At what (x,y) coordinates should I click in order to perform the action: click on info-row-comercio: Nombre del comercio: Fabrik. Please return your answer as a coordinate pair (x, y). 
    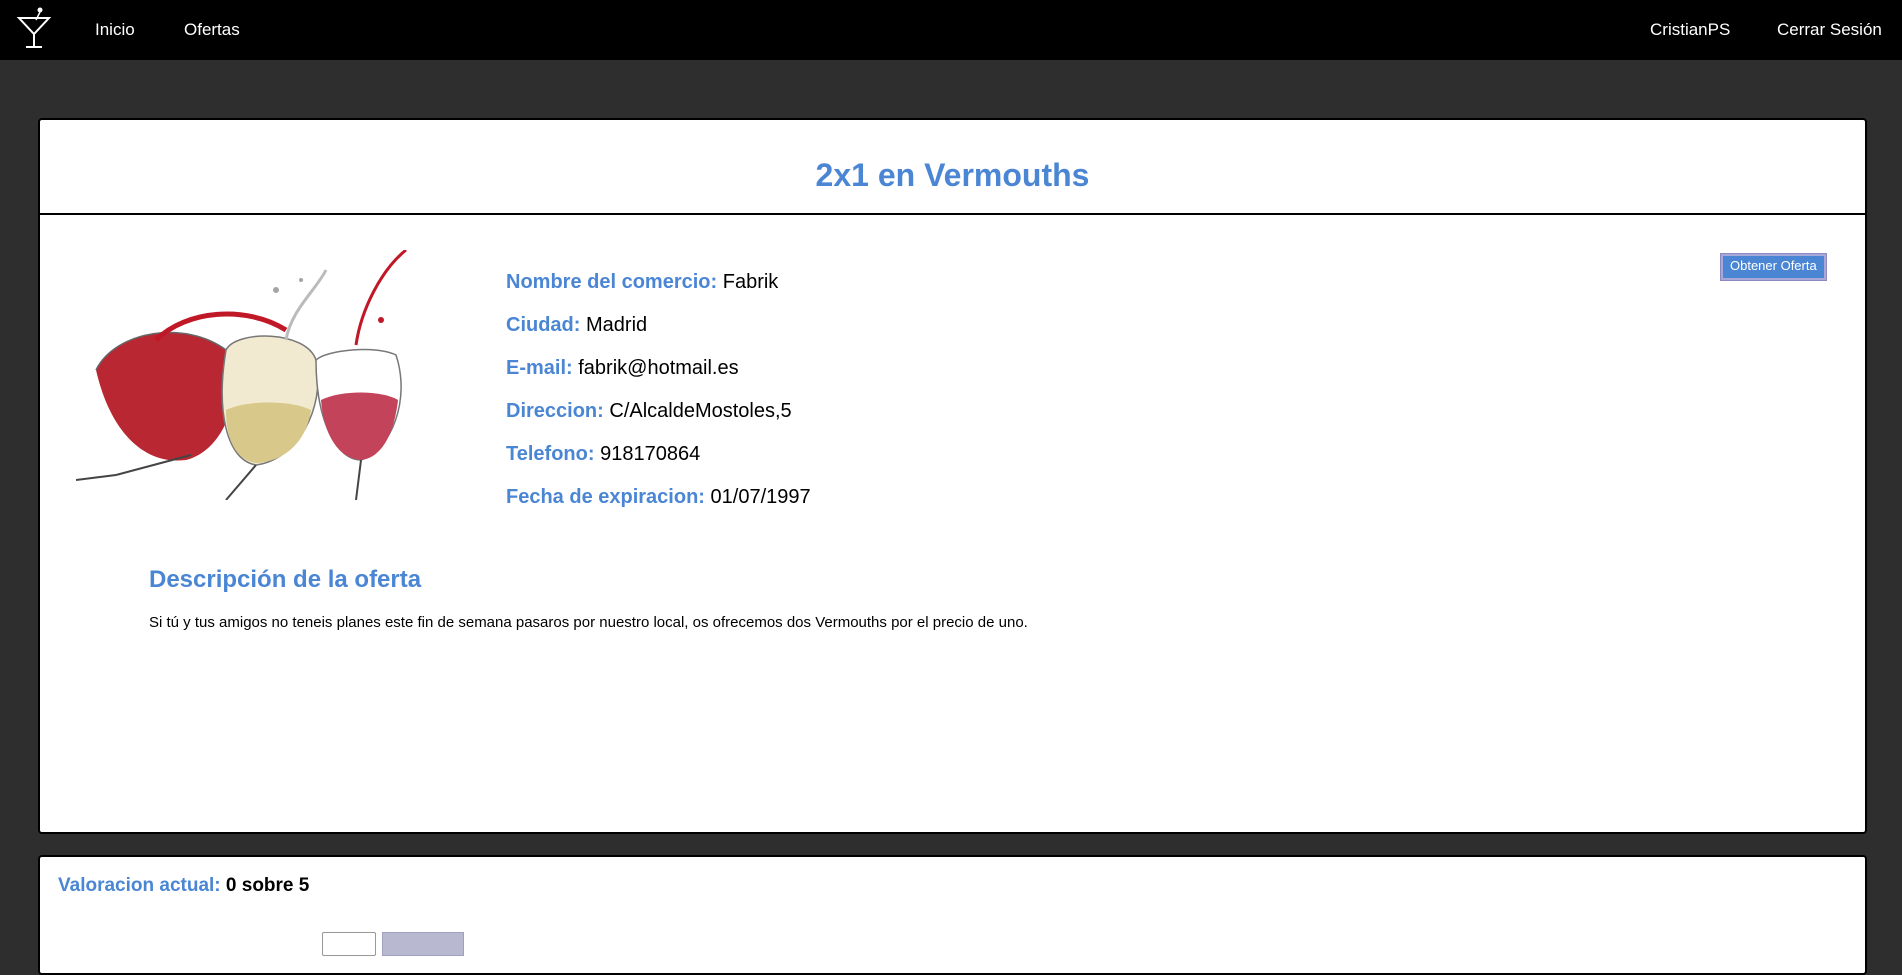
    Looking at the image, I should click on (658, 291).